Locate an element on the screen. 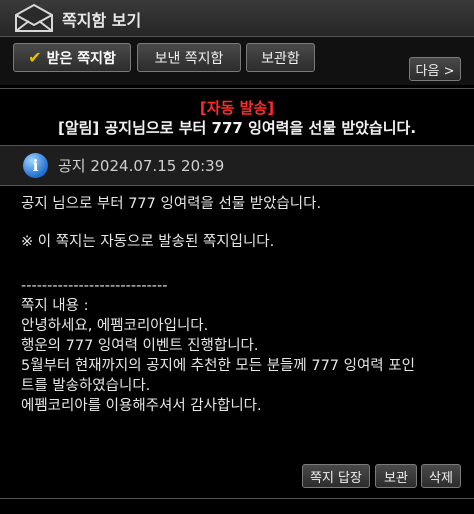 The height and width of the screenshot is (514, 474). tab-archive: 보관함 is located at coordinates (280, 57).